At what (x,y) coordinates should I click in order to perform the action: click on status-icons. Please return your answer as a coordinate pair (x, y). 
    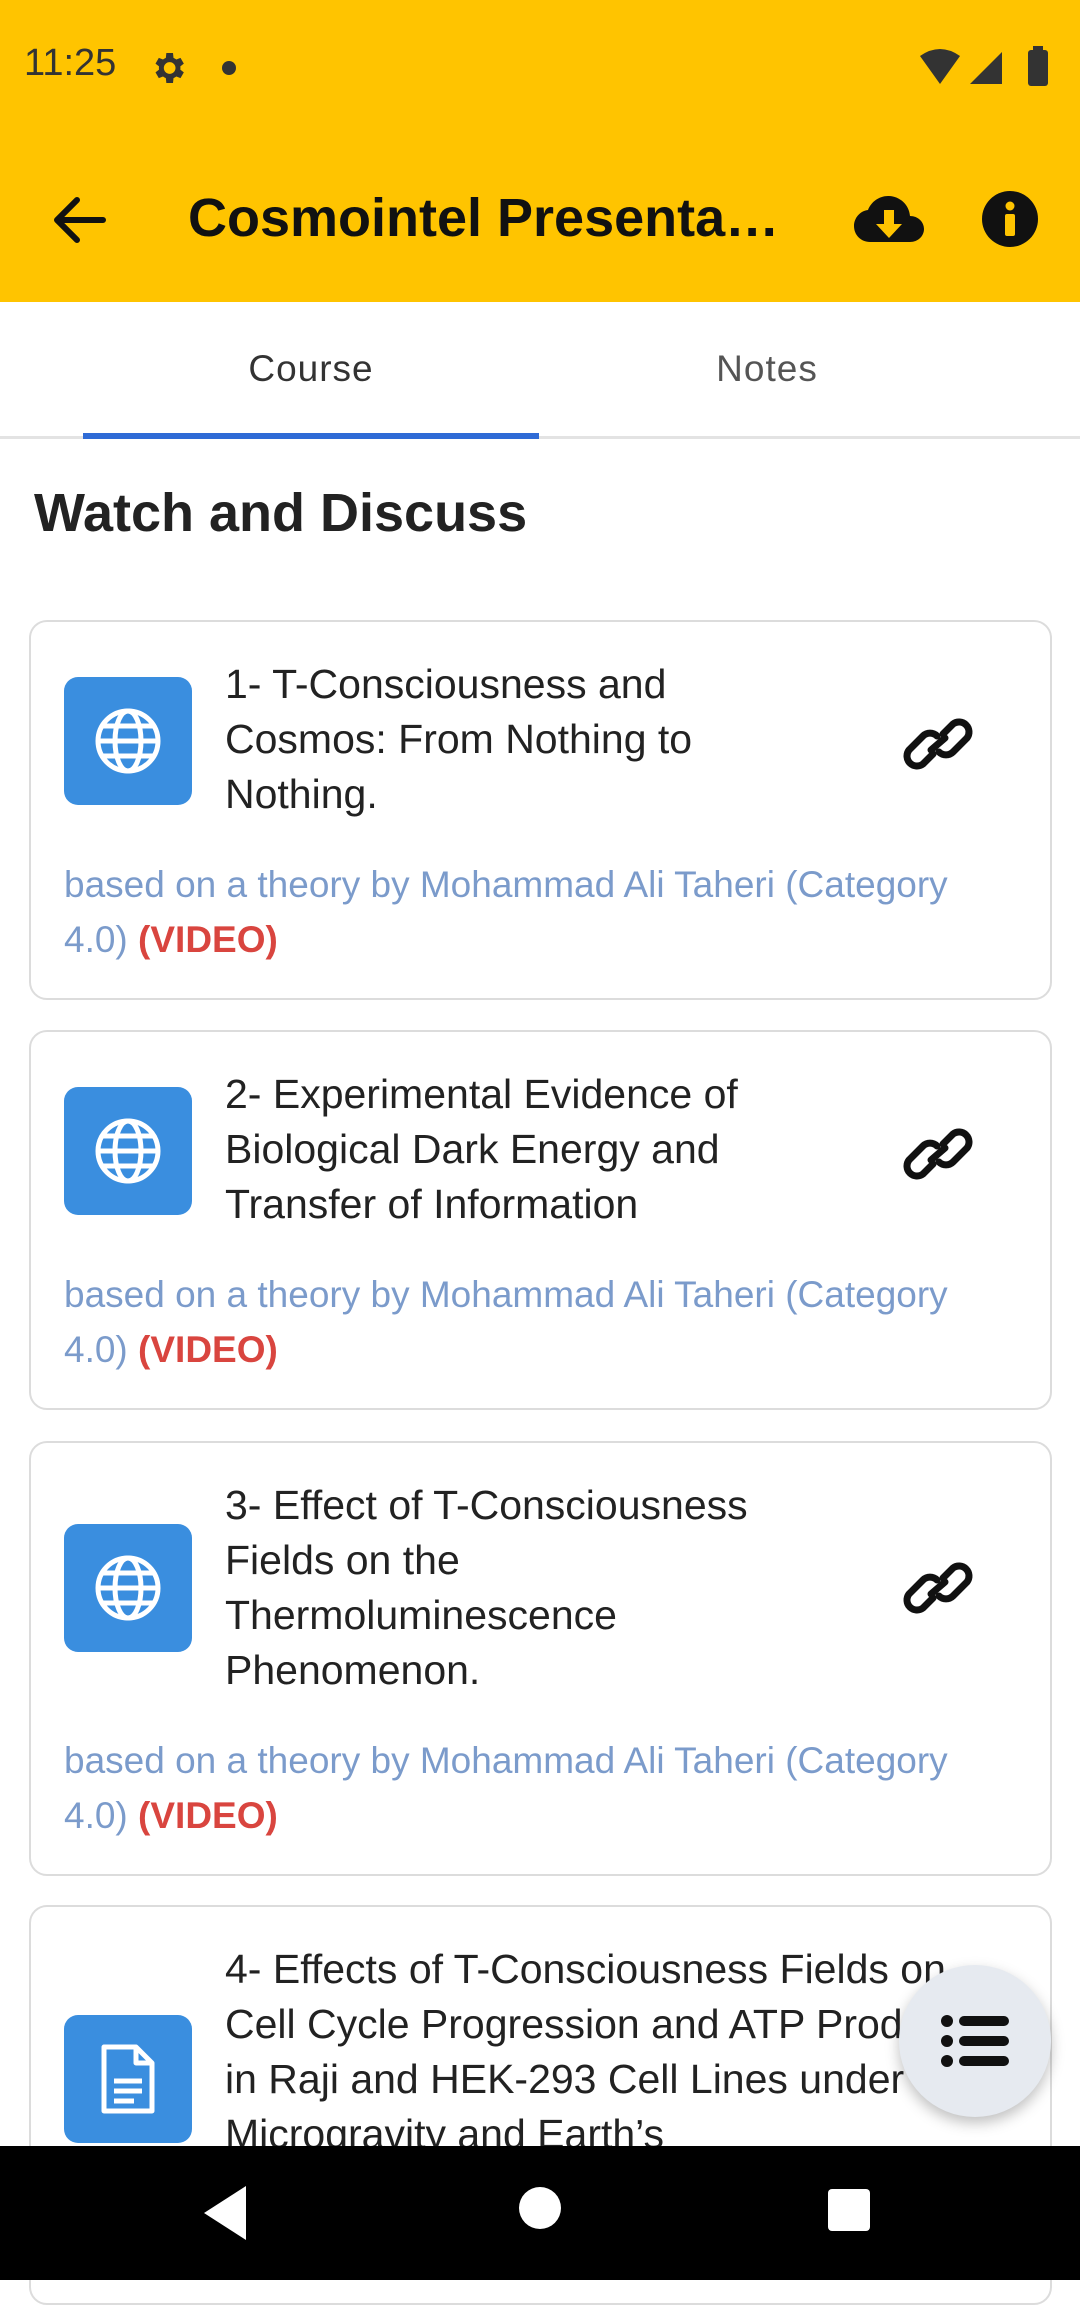
    Looking at the image, I should click on (984, 66).